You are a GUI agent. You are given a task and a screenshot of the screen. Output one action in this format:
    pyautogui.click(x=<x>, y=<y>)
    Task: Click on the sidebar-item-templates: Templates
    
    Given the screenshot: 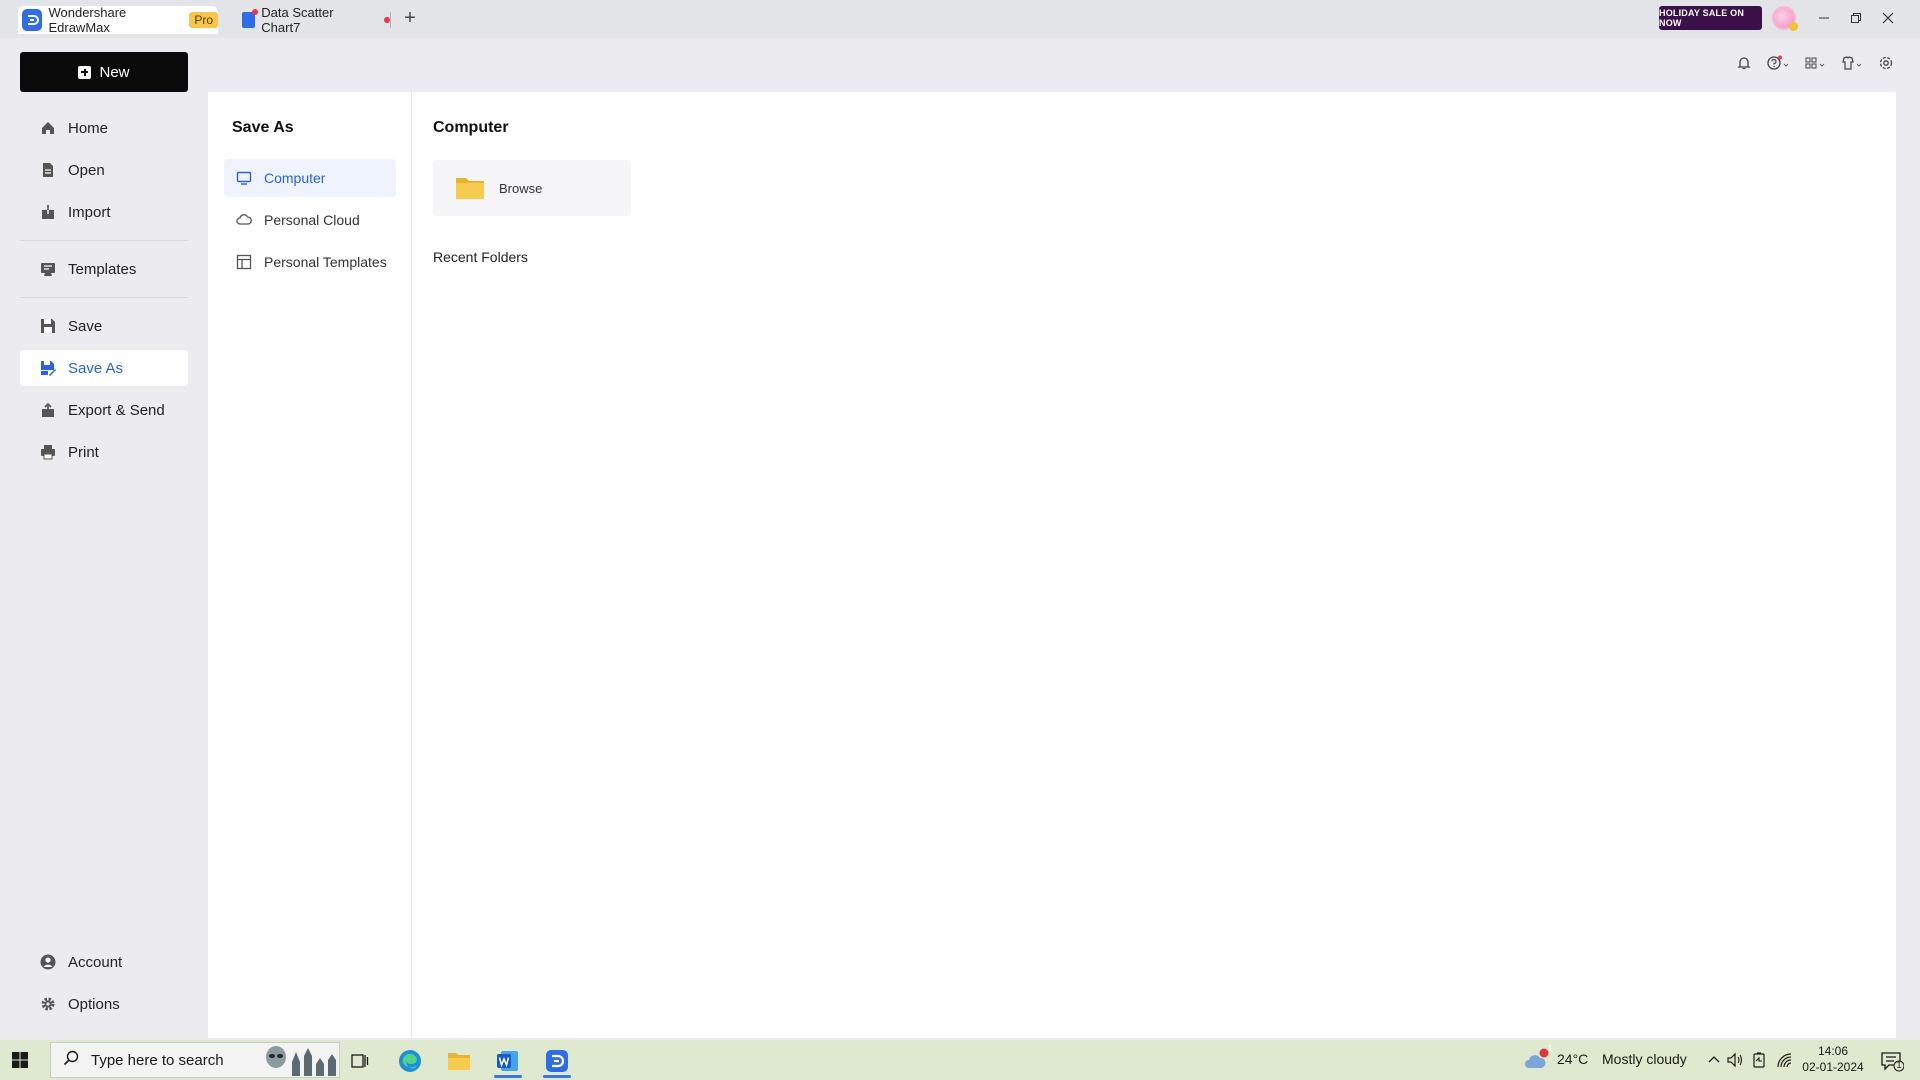 What is the action you would take?
    pyautogui.click(x=104, y=269)
    